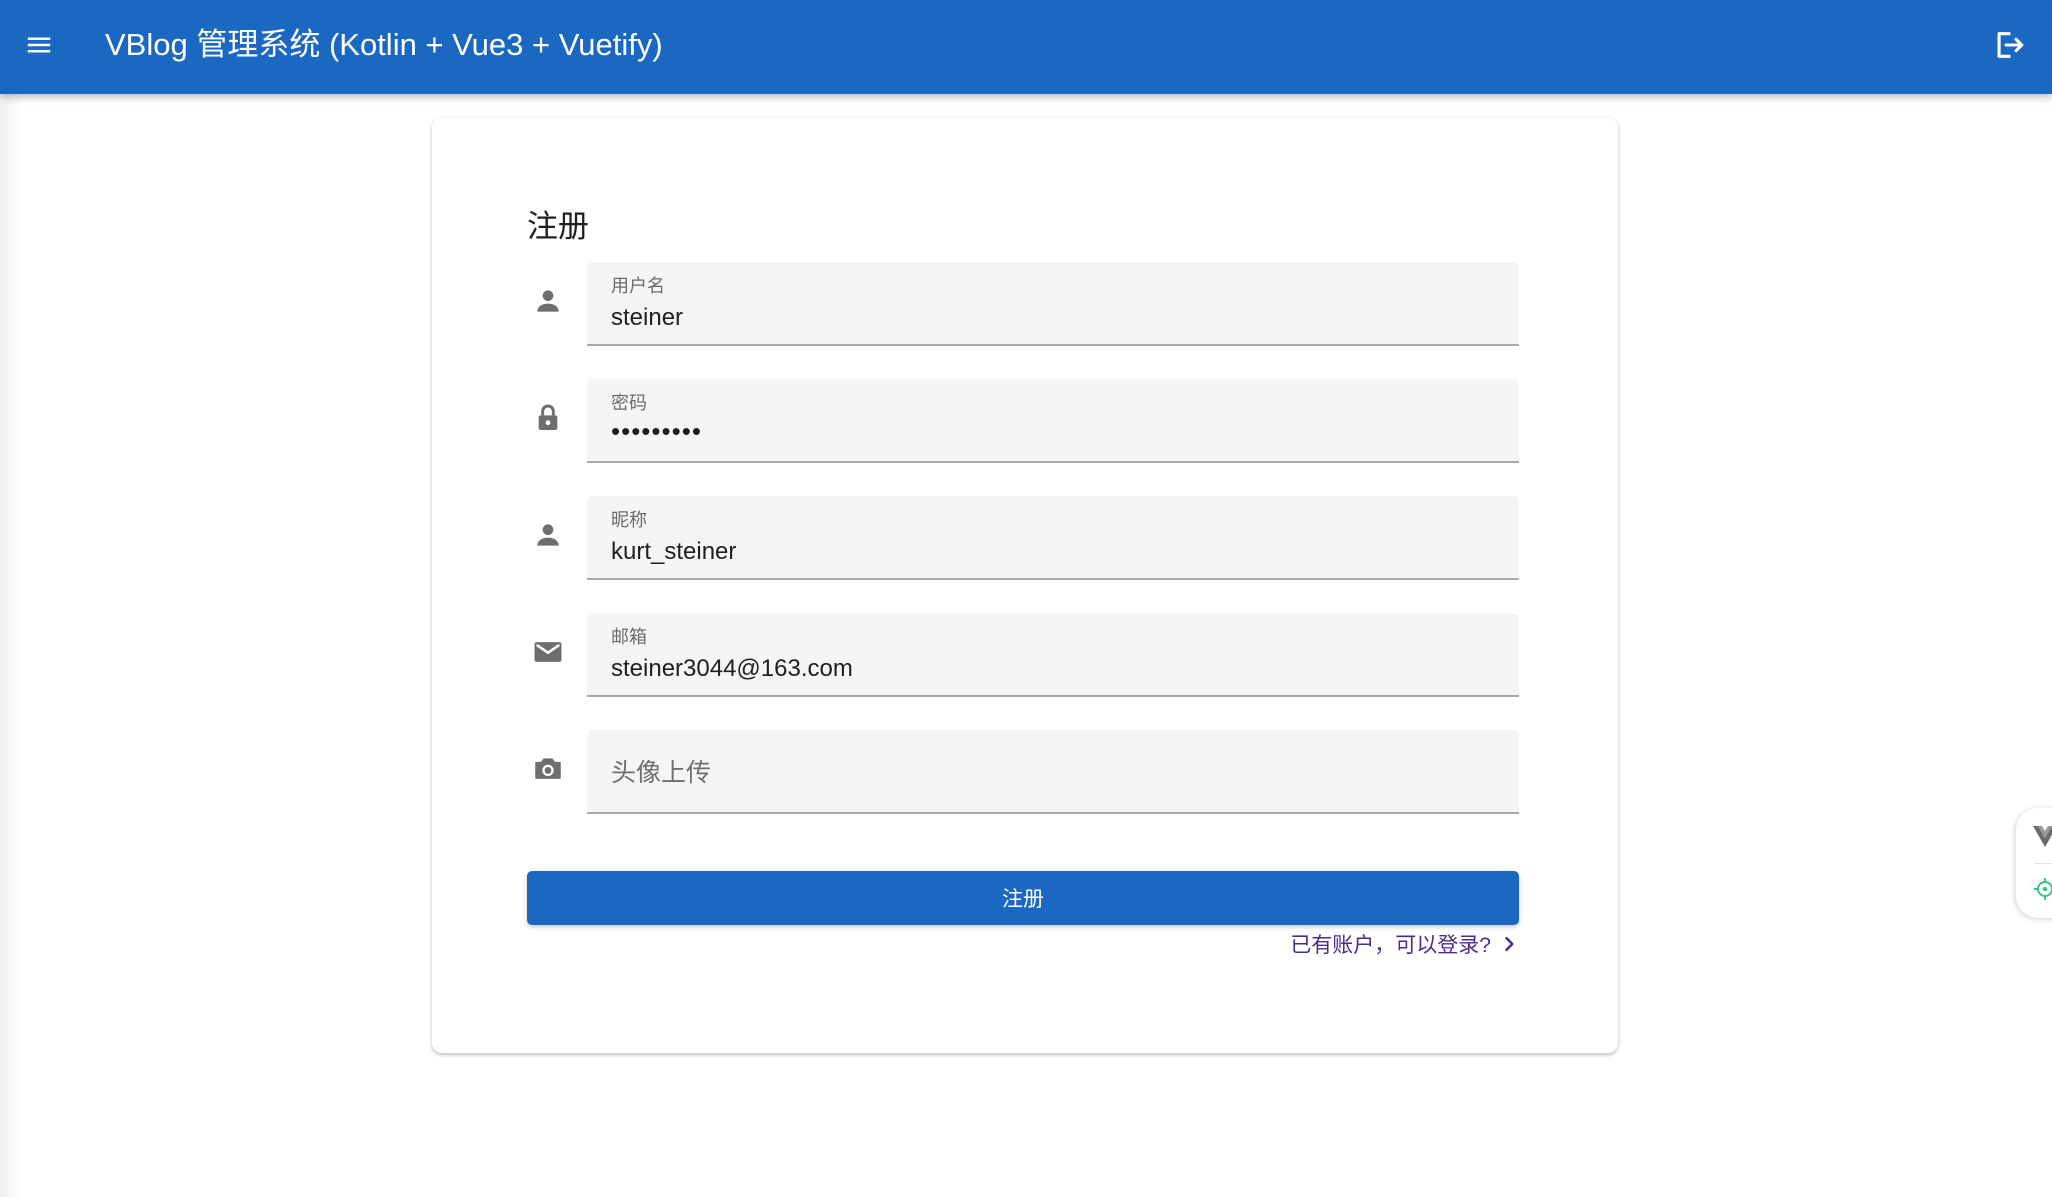 This screenshot has width=2052, height=1197. What do you see at coordinates (732, 669) in the screenshot?
I see `email-value: steiner3044@163.com` at bounding box center [732, 669].